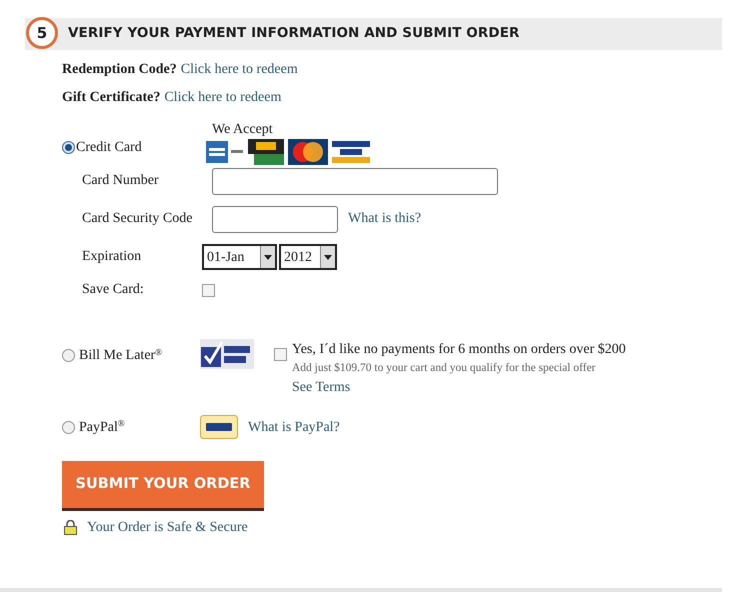 This screenshot has width=747, height=592. I want to click on card-number-field, so click(355, 181).